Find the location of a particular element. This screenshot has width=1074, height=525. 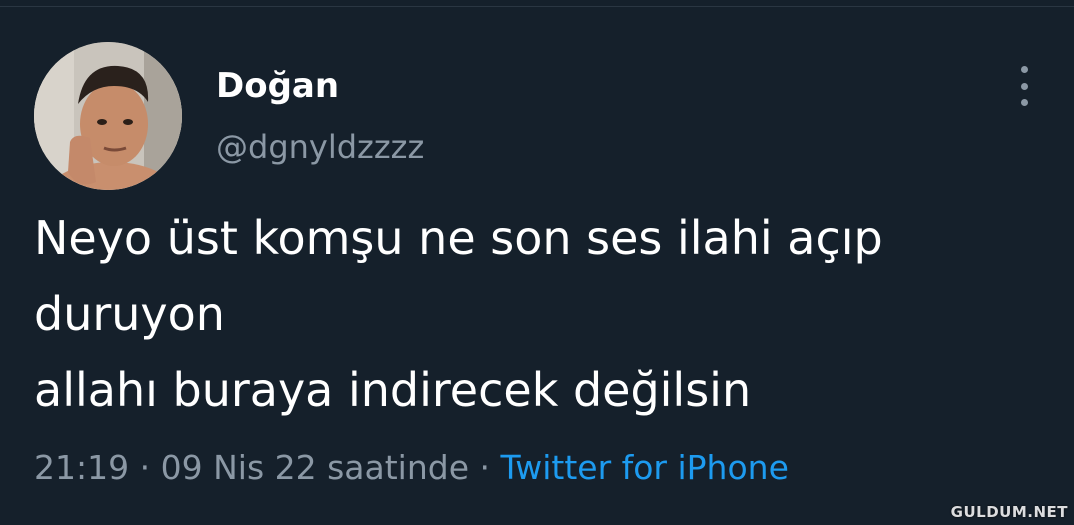

tweet-text-line: allahı buraya indirecek değilsin is located at coordinates (393, 390).